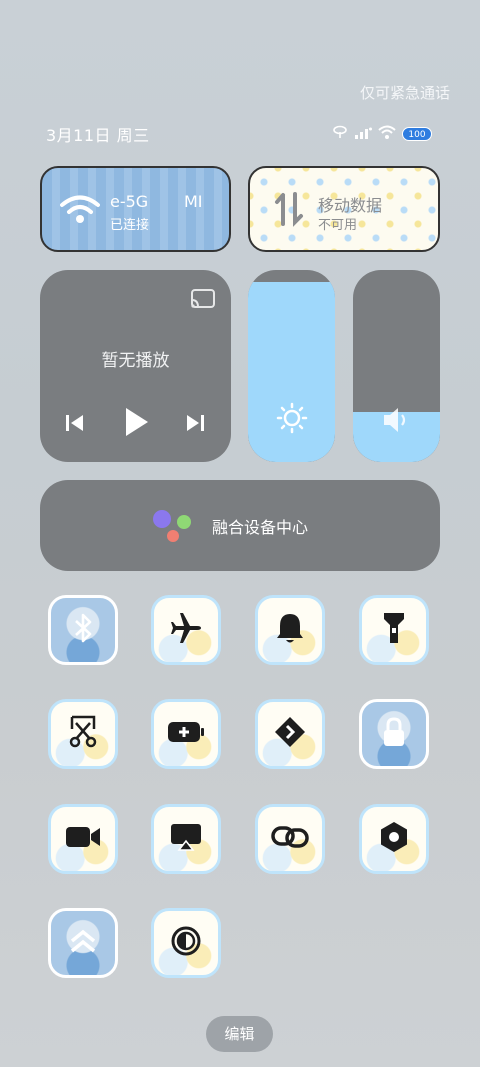  What do you see at coordinates (292, 420) in the screenshot?
I see `brightness-icon` at bounding box center [292, 420].